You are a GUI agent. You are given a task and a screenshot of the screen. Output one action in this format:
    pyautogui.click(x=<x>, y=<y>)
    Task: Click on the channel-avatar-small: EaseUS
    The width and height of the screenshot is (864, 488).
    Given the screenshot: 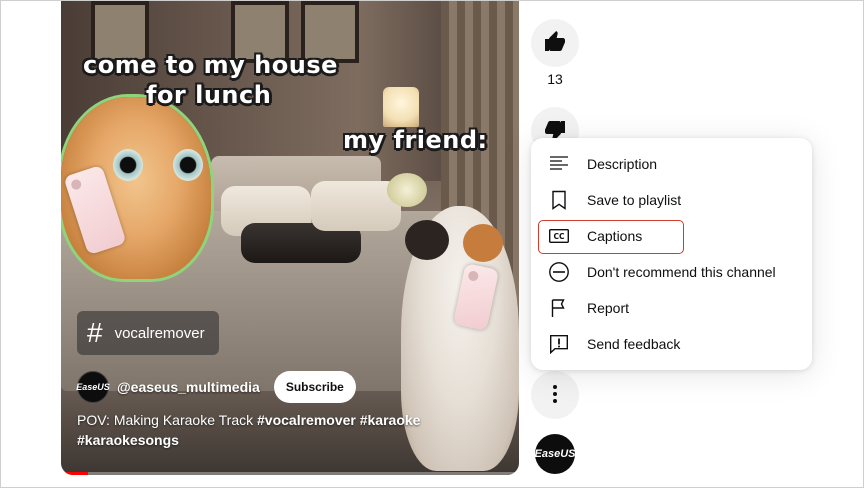 What is the action you would take?
    pyautogui.click(x=93, y=387)
    